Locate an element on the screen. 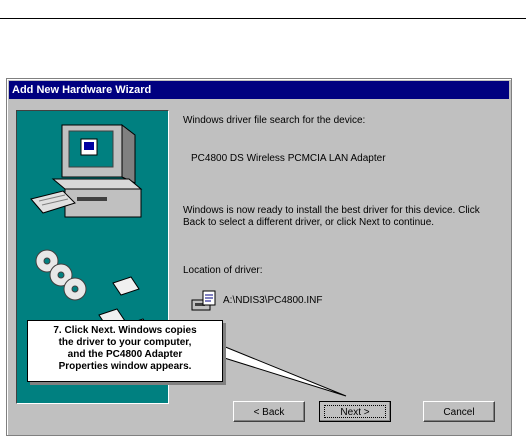  callout-line-2: the driver to your computer, is located at coordinates (125, 342).